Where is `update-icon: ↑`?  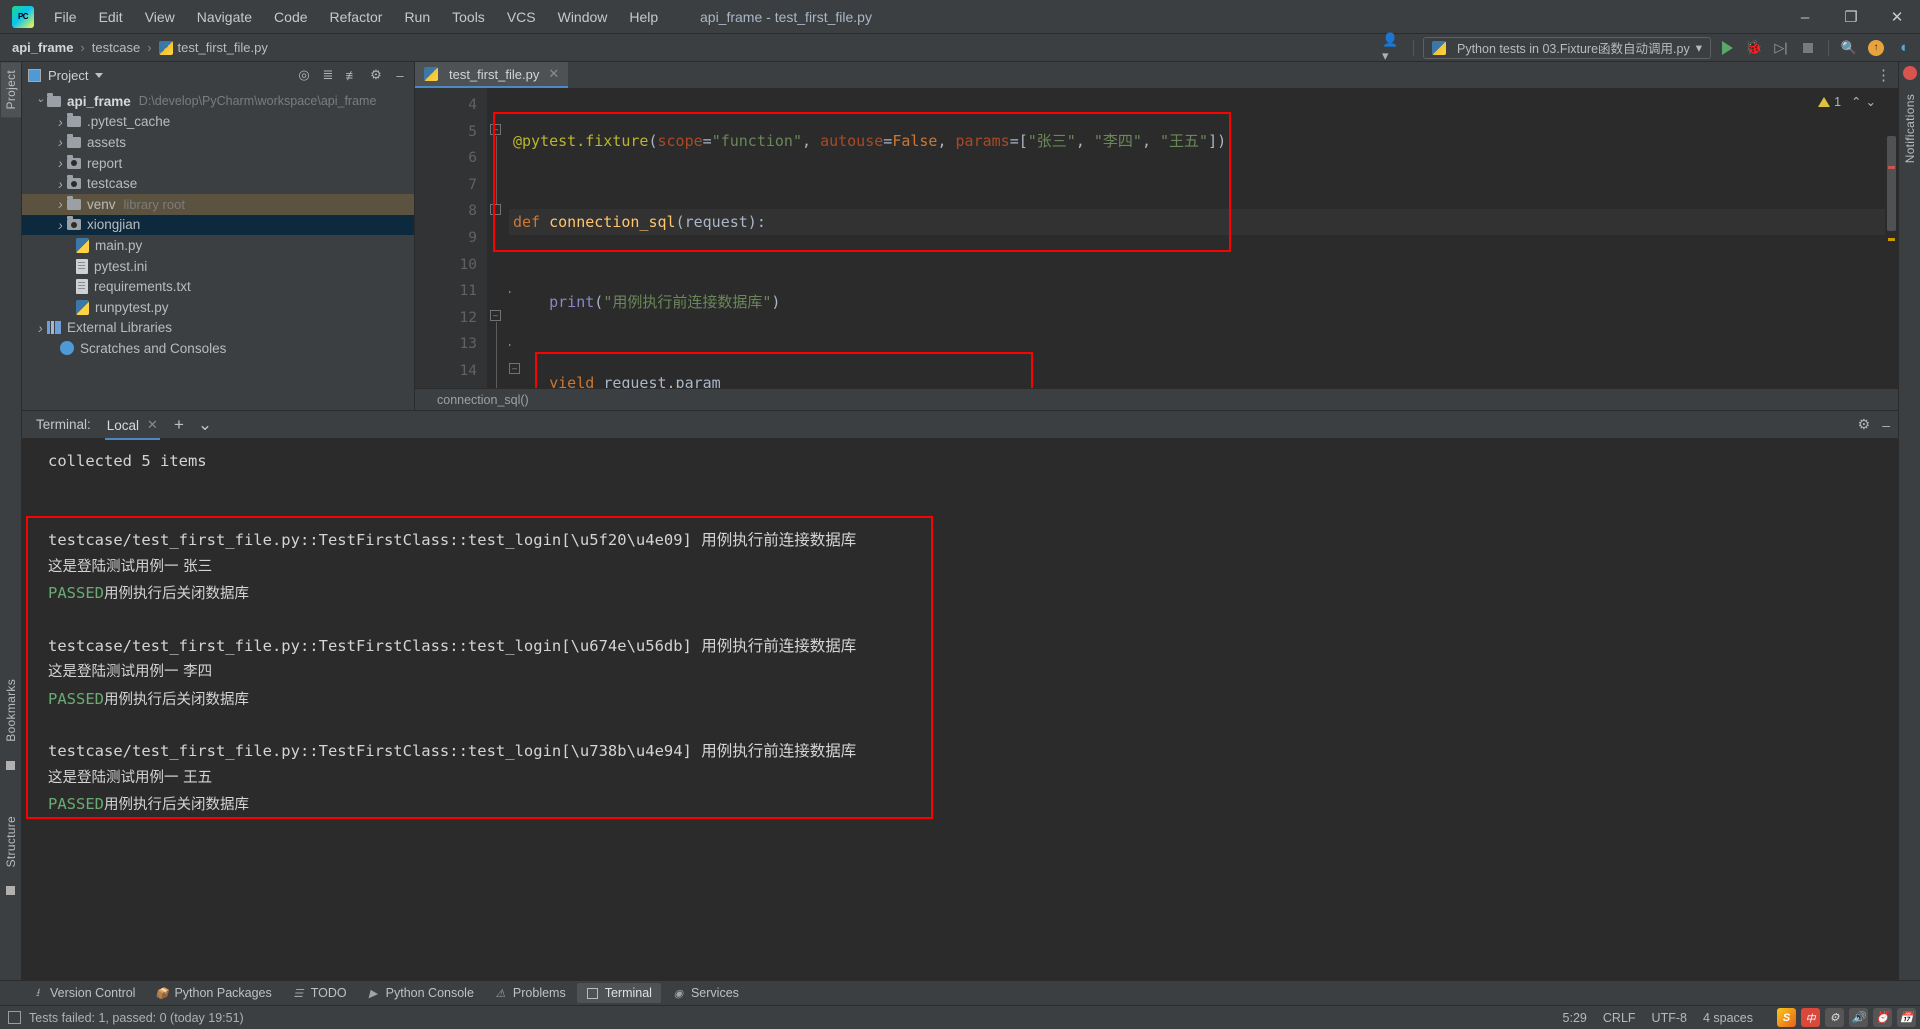
update-icon: ↑ is located at coordinates (1876, 48).